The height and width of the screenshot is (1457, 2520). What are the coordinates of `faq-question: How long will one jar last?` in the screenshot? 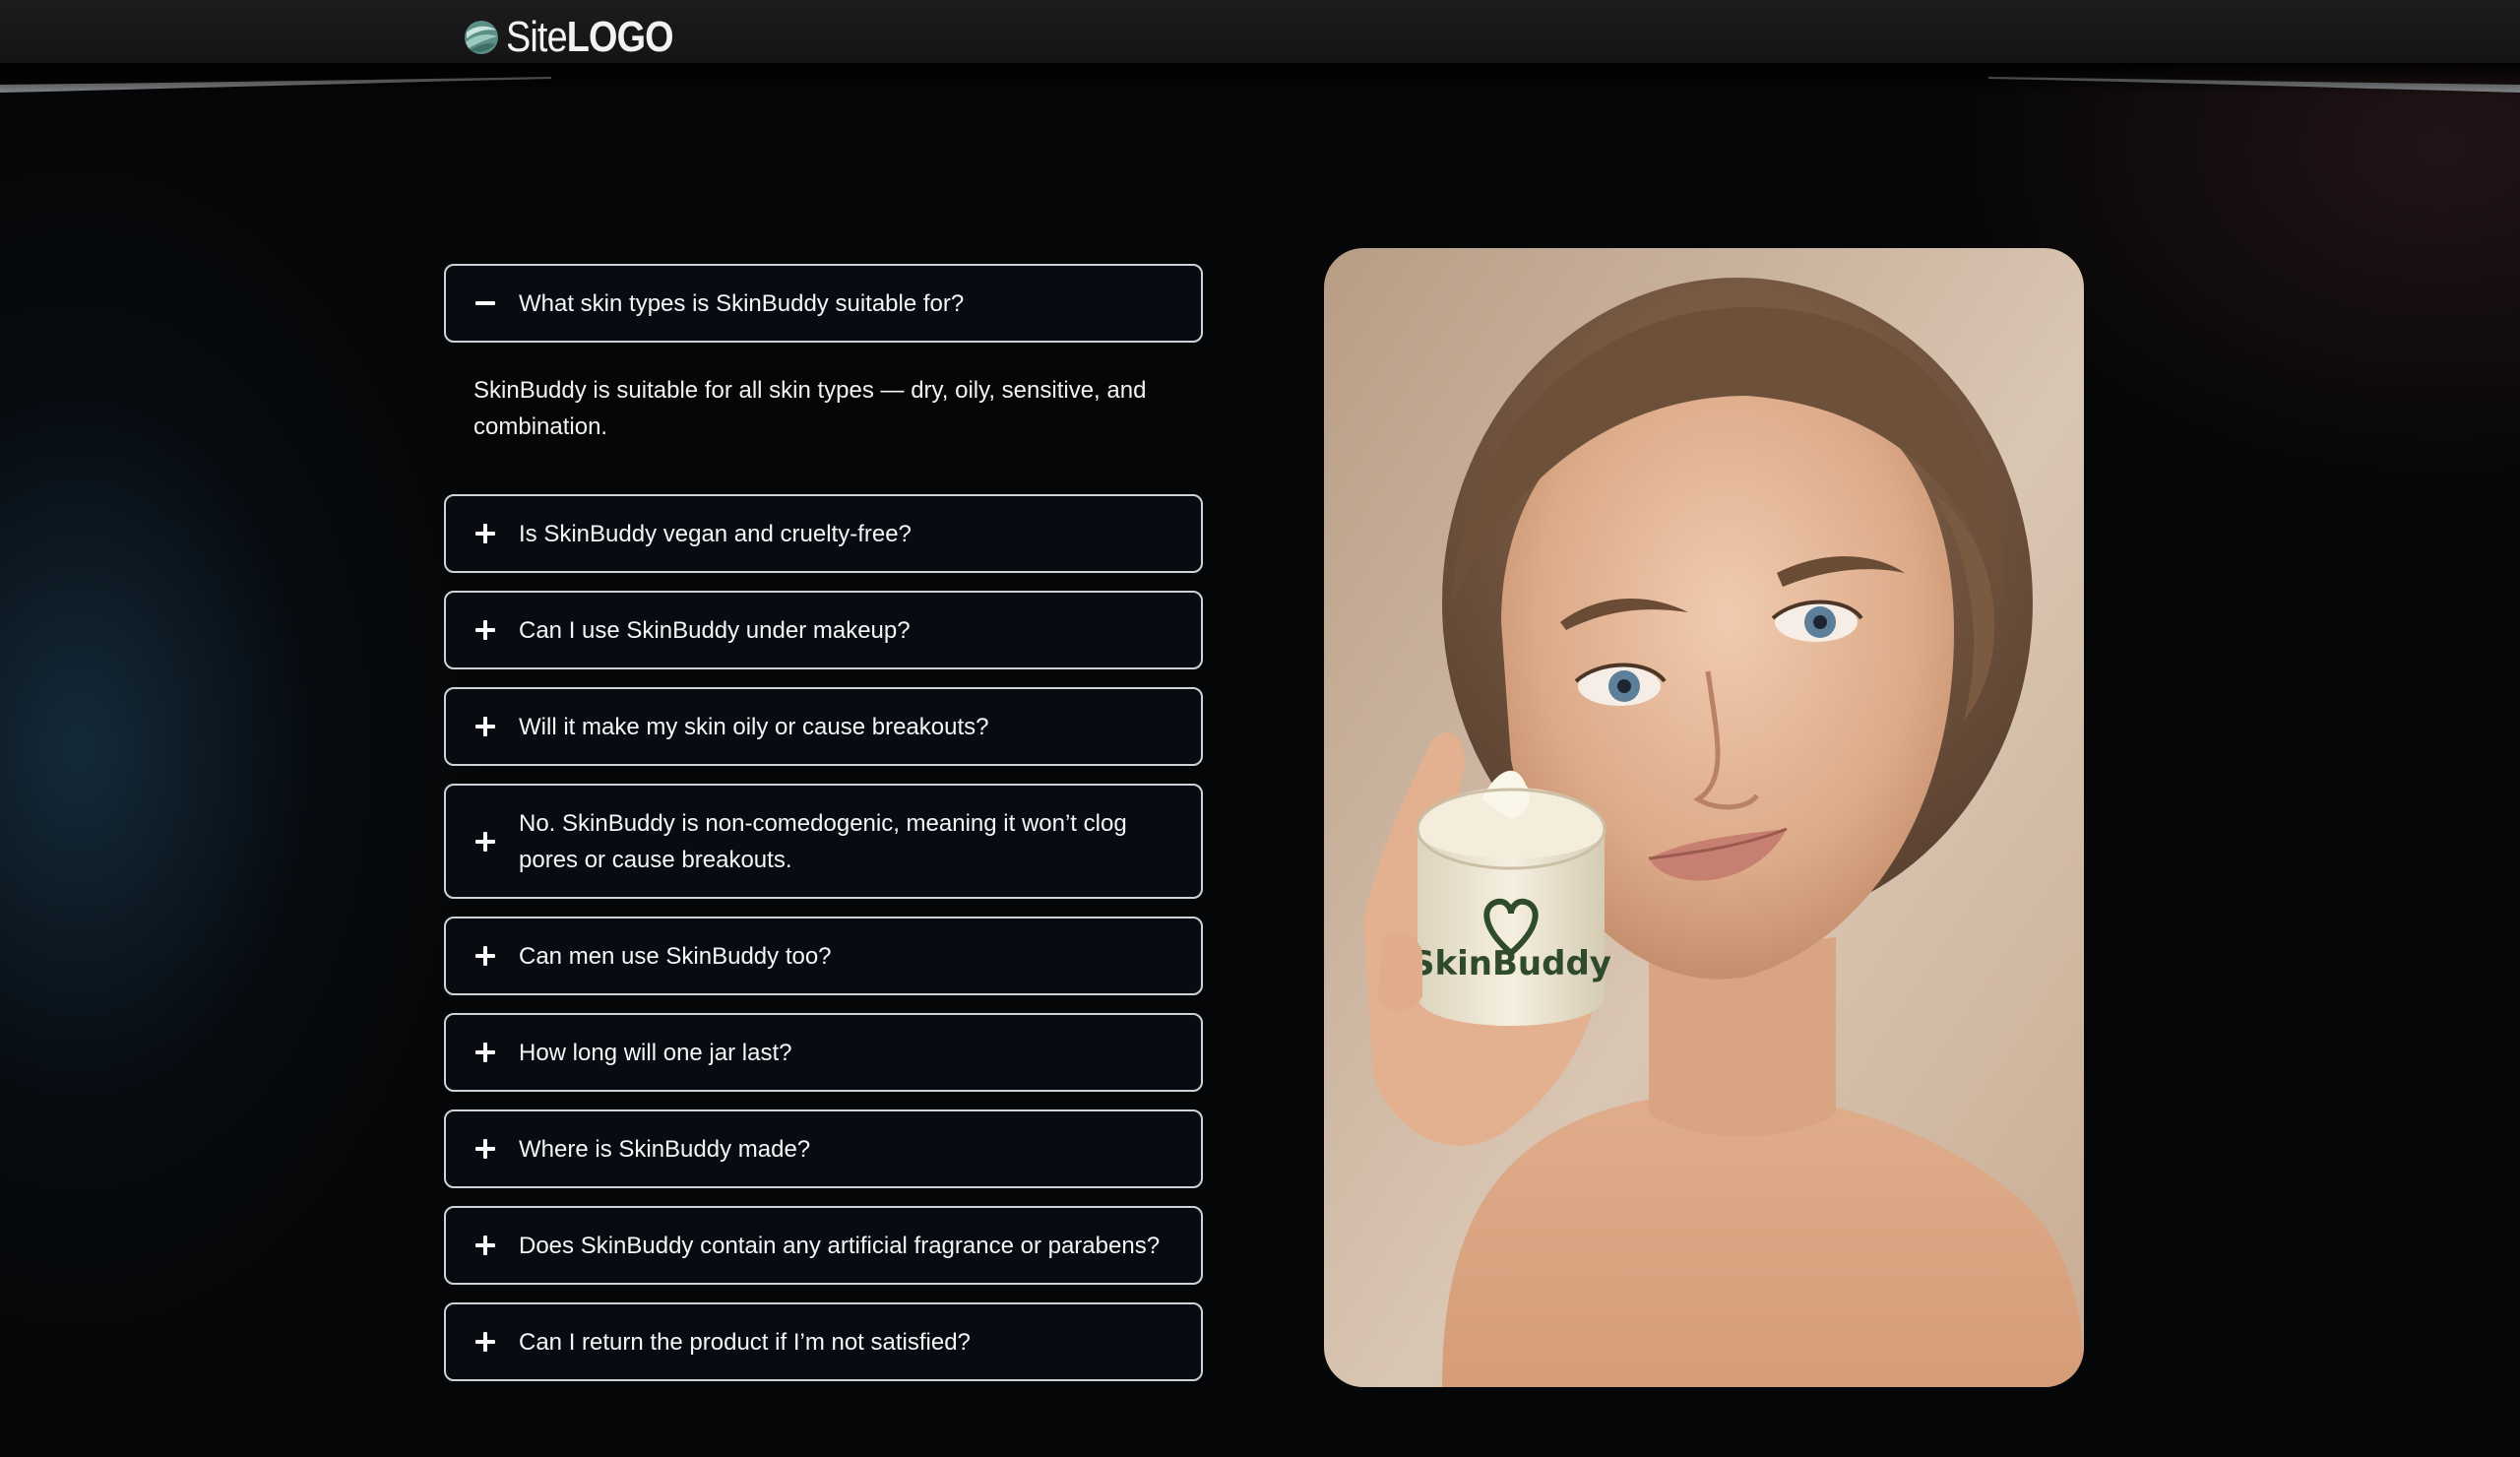 It's located at (655, 1052).